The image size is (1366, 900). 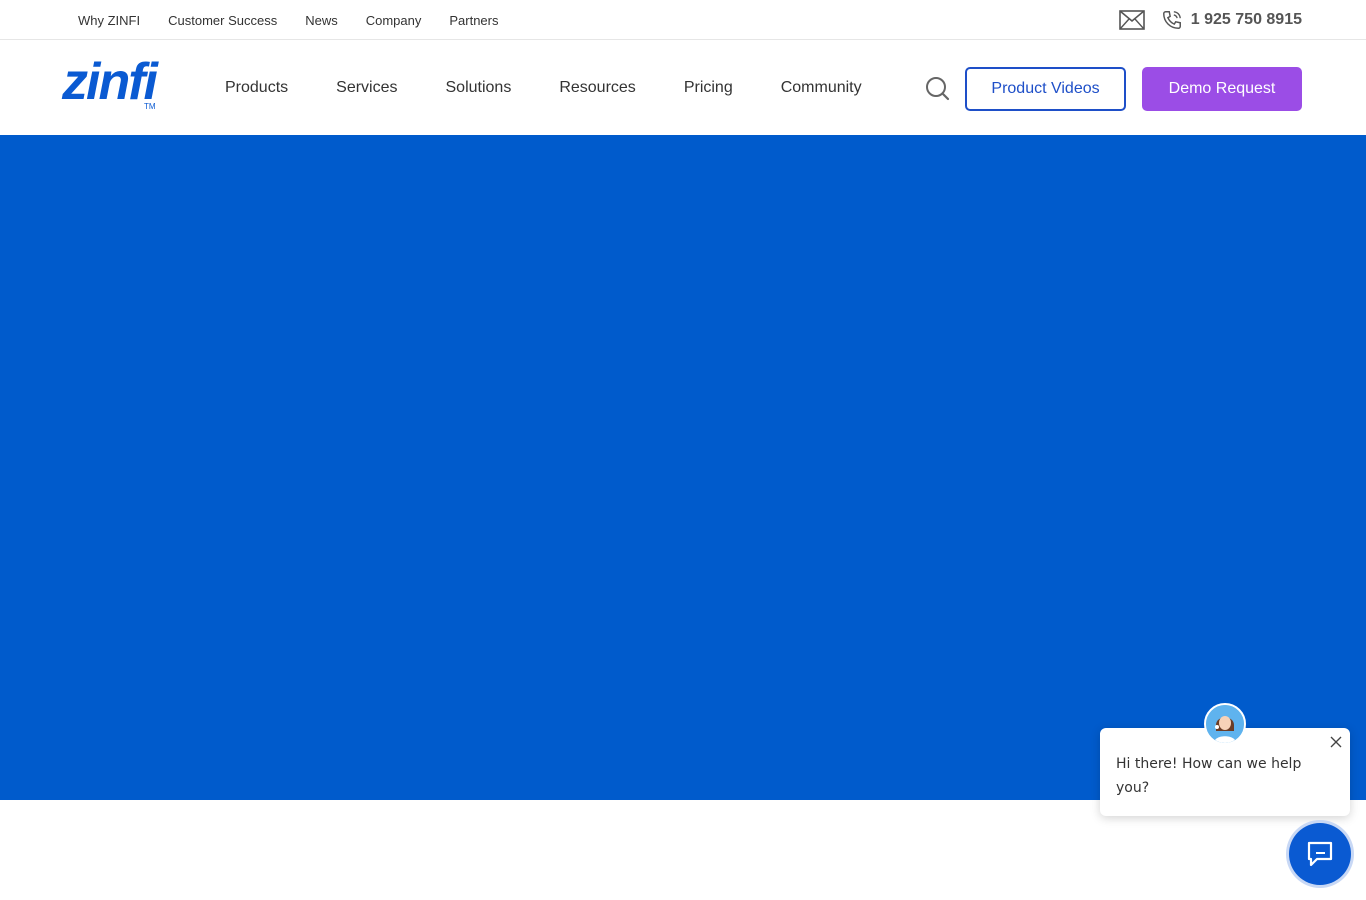 What do you see at coordinates (222, 20) in the screenshot?
I see `link-customer-success: Customer Success` at bounding box center [222, 20].